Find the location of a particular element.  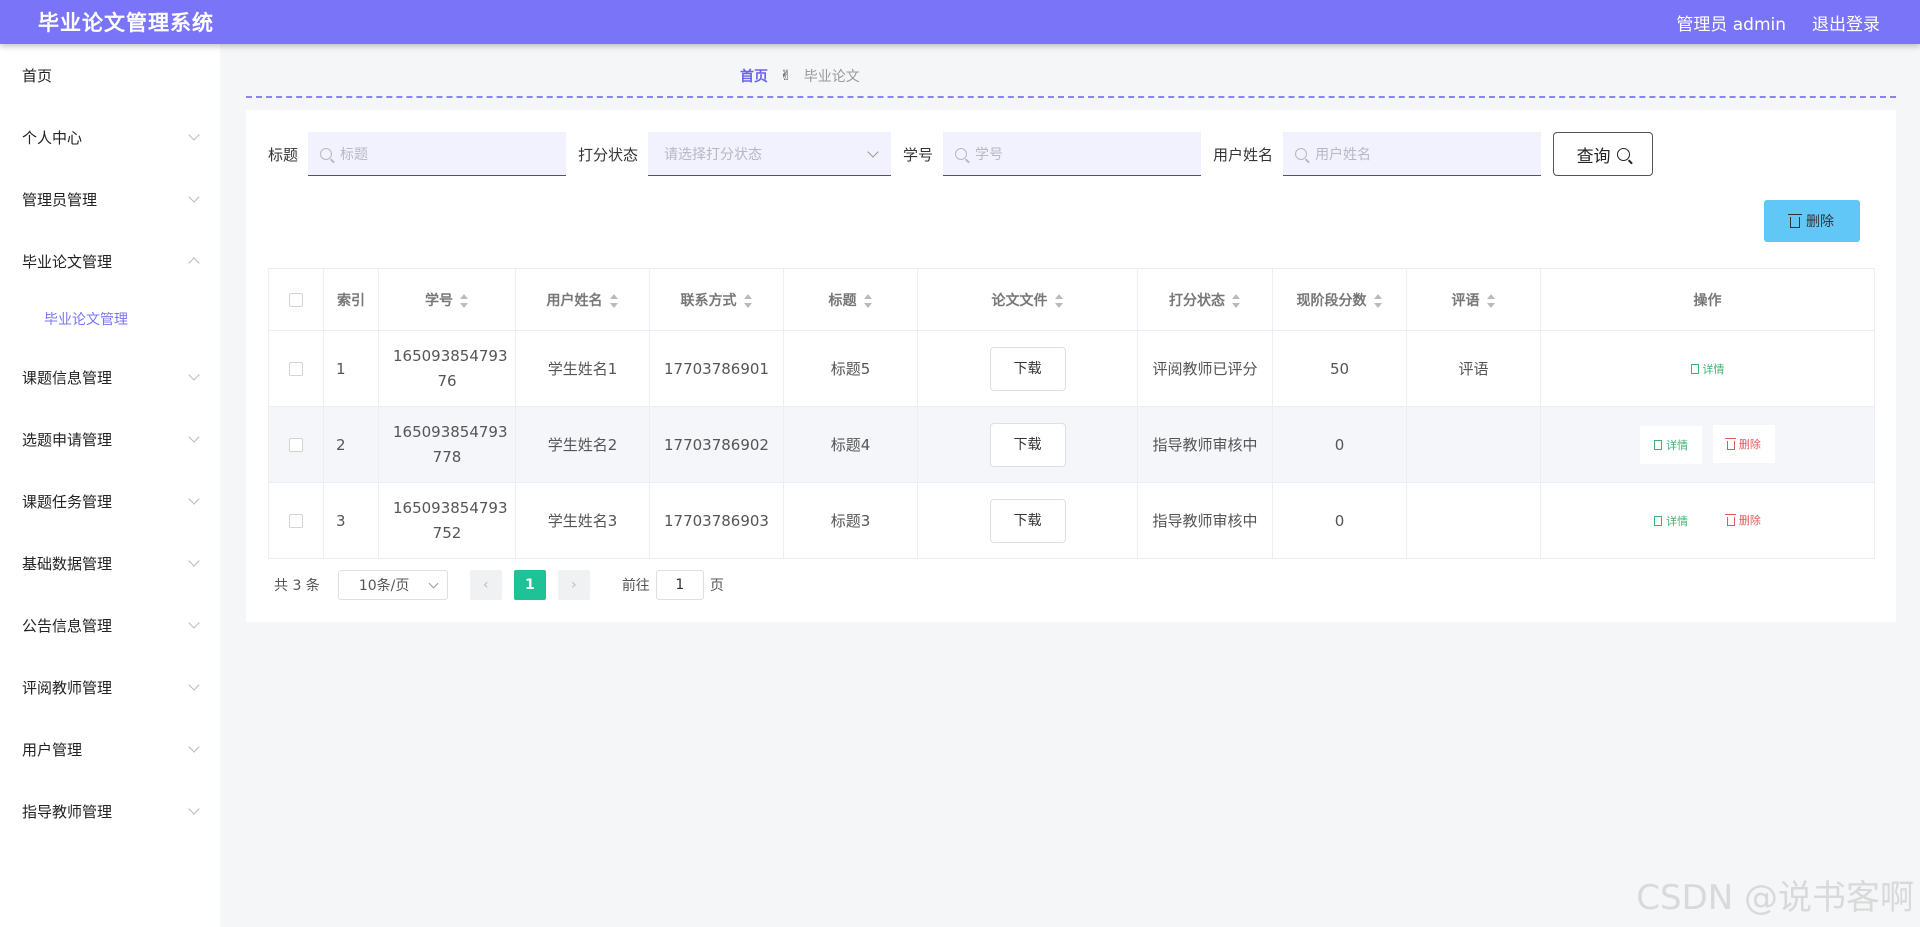

row-actions: 详情 is located at coordinates (1707, 368).